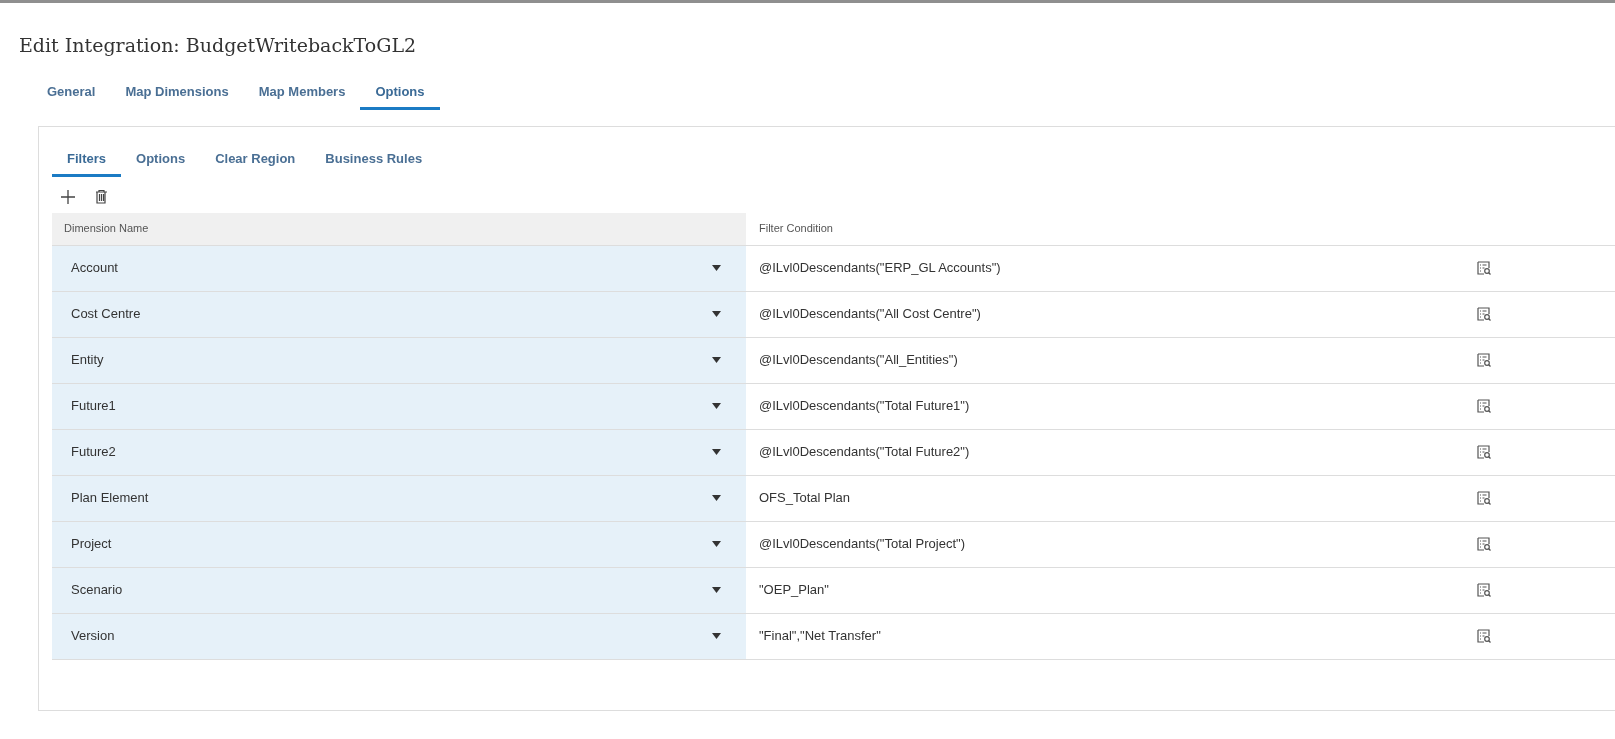 This screenshot has height=739, width=1615. Describe the element at coordinates (870, 314) in the screenshot. I see `filter-condition: @ILvl0Descendants("All Cost Centre")` at that location.